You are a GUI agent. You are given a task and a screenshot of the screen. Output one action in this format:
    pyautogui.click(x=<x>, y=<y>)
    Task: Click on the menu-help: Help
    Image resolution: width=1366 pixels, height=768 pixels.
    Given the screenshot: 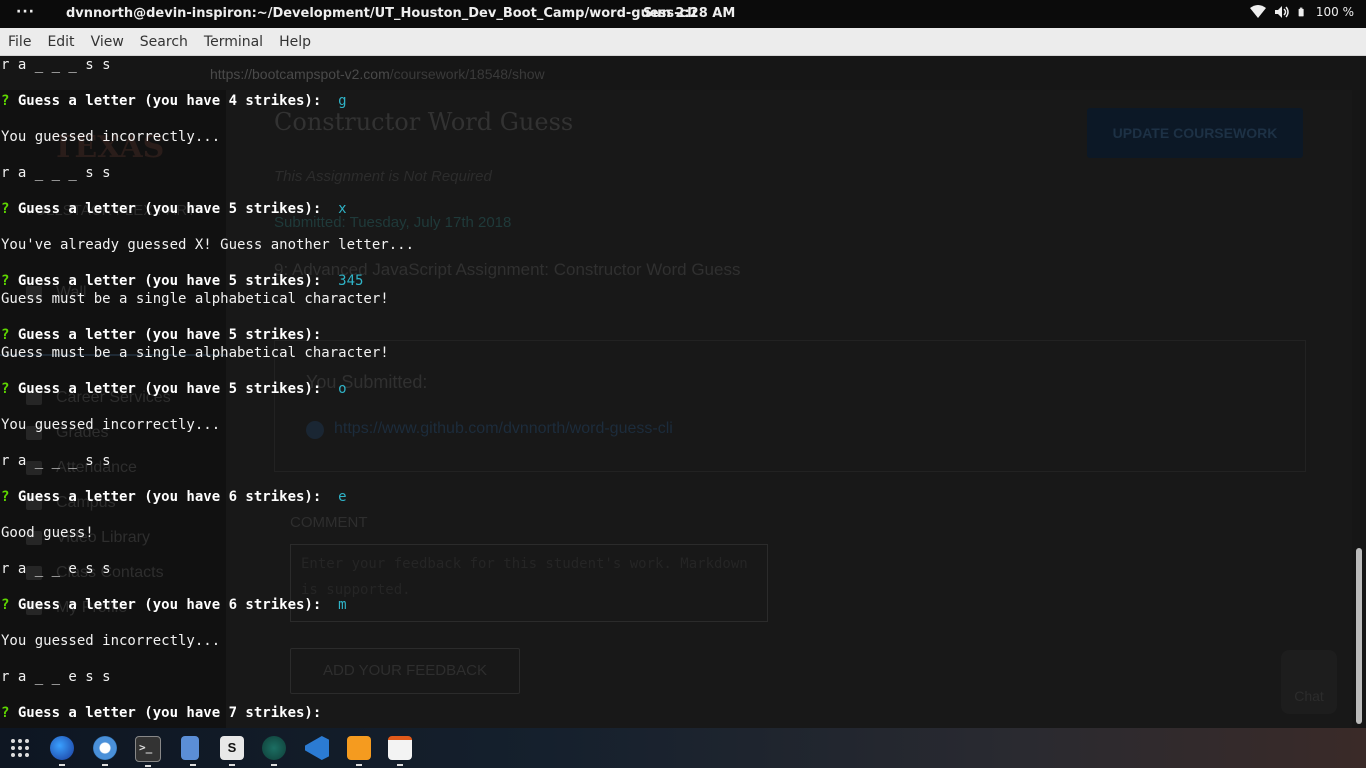 What is the action you would take?
    pyautogui.click(x=295, y=42)
    